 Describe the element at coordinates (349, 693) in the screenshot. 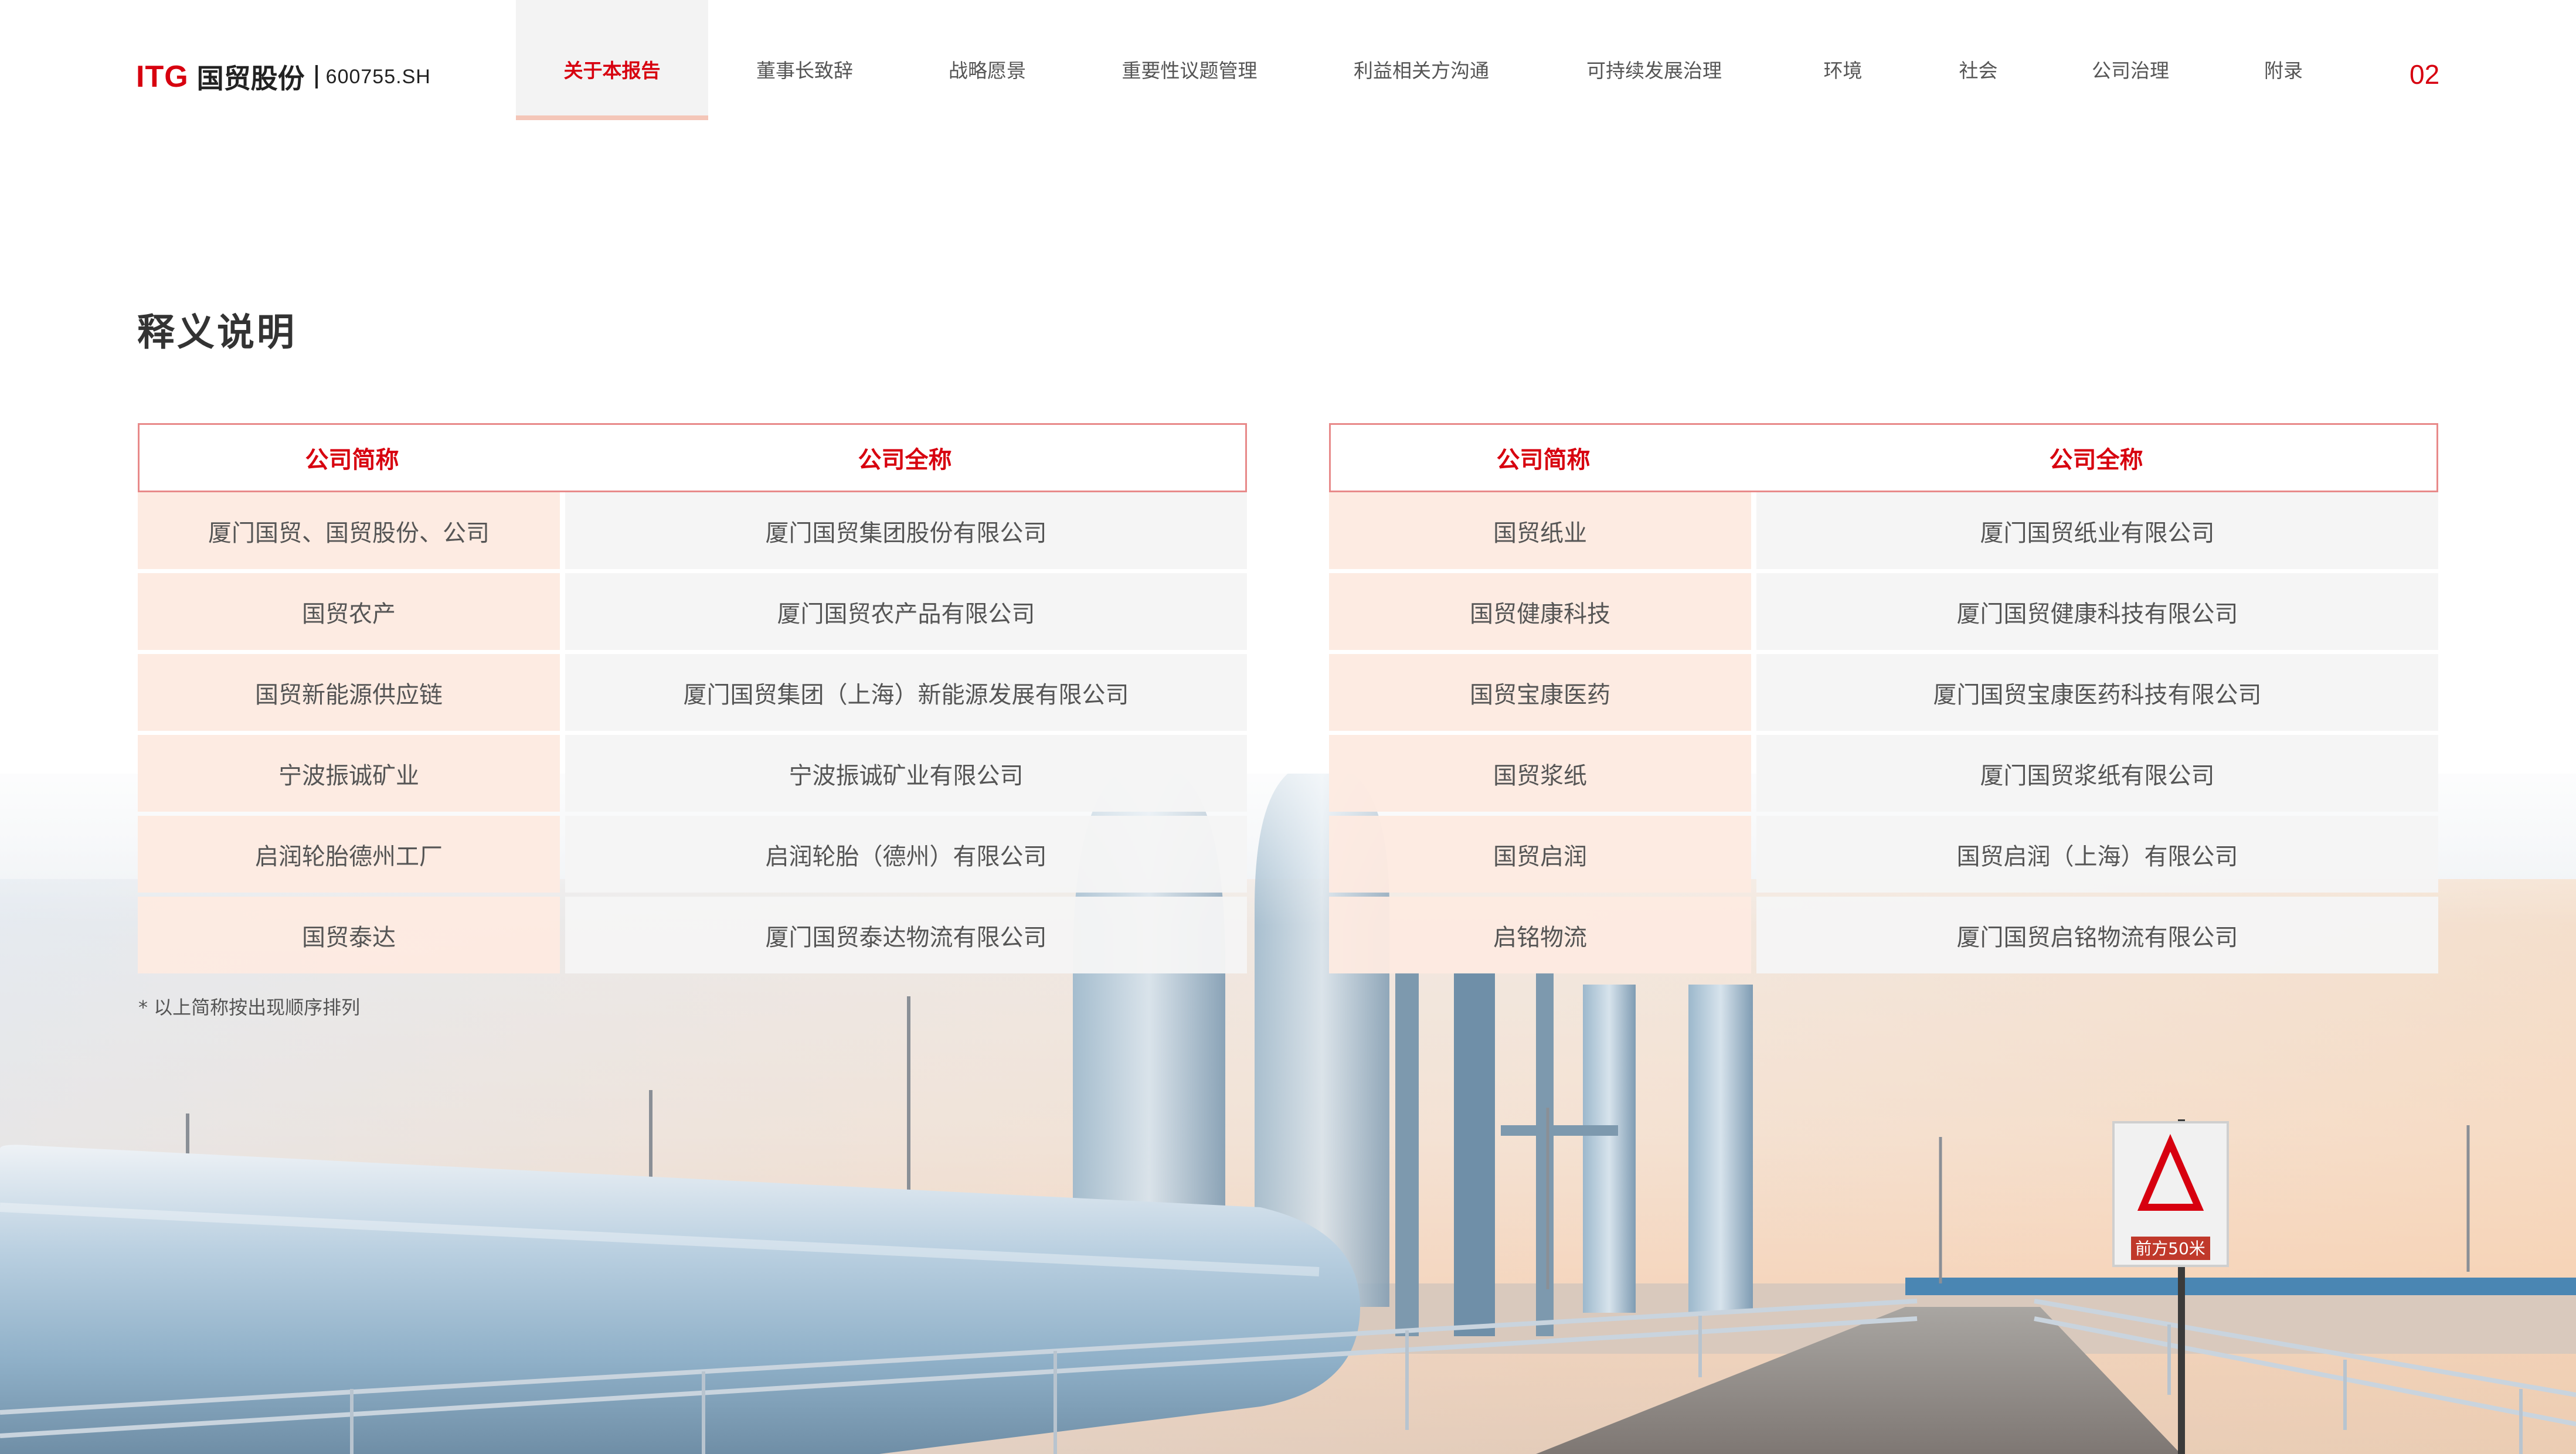

I see `short-name-cell: 国贸新能源供应链` at that location.